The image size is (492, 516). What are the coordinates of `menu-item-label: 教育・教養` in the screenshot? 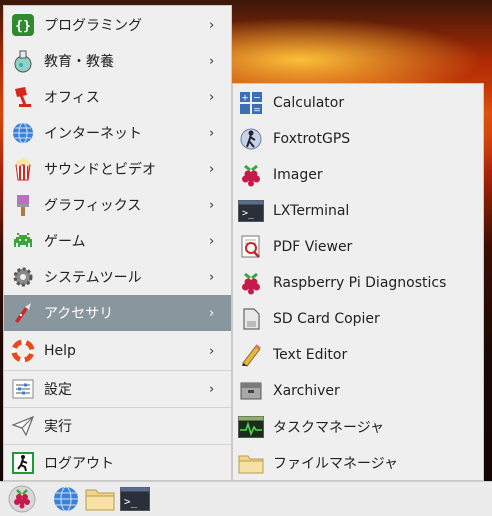 It's located at (79, 62).